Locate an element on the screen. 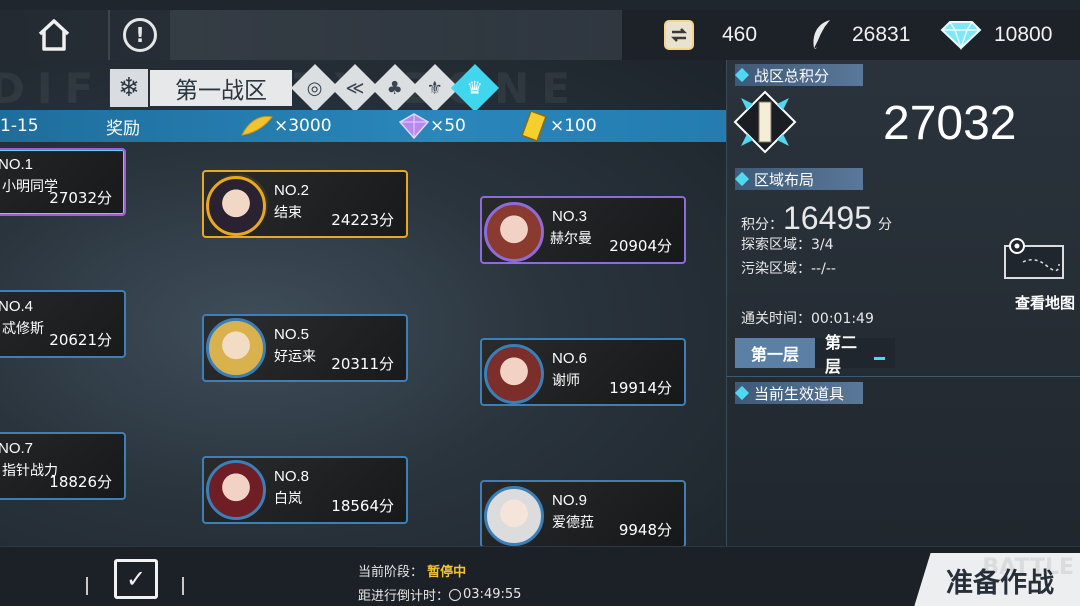 This screenshot has width=1080, height=606. feather-count: 26831 is located at coordinates (881, 34).